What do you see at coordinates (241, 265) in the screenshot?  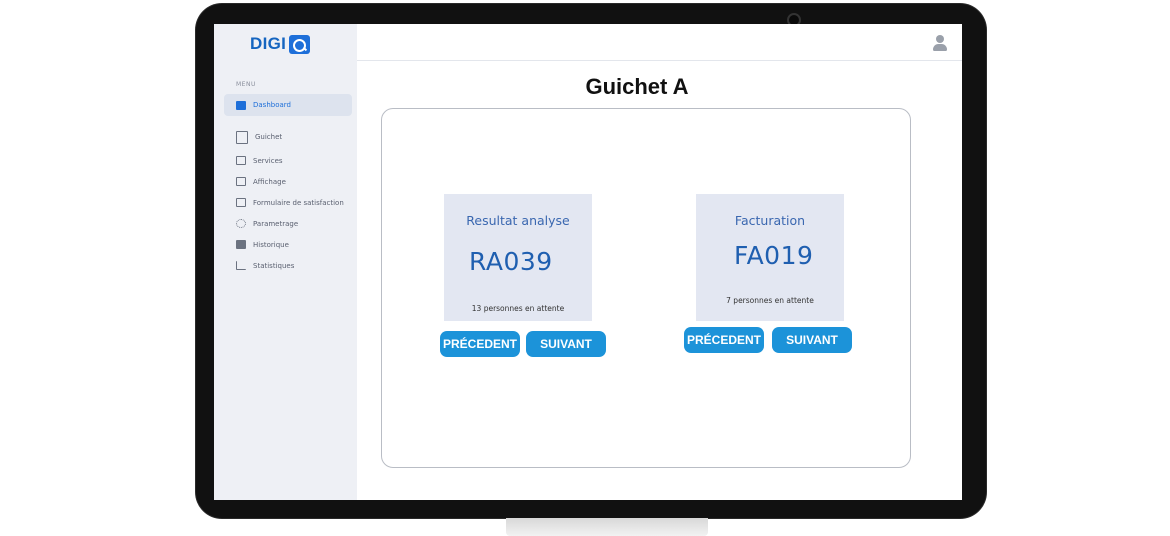 I see `chart-icon` at bounding box center [241, 265].